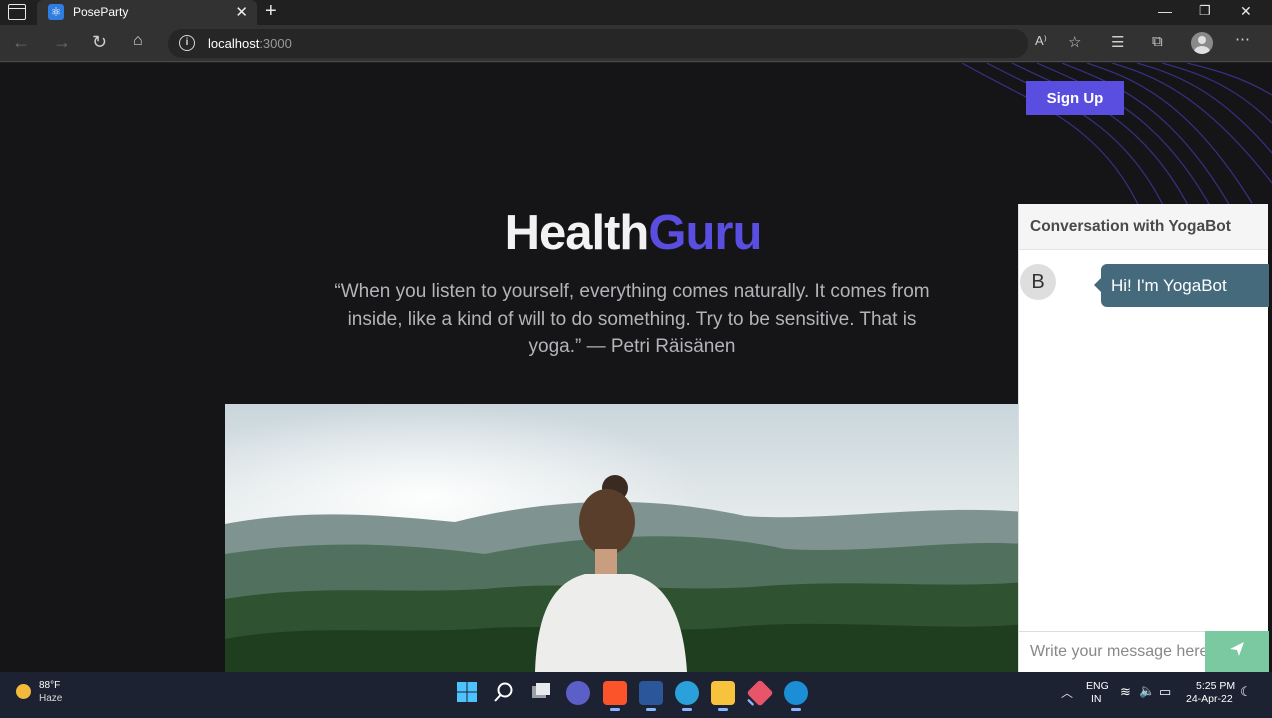  Describe the element at coordinates (1202, 43) in the screenshot. I see `profile-avatar` at that location.